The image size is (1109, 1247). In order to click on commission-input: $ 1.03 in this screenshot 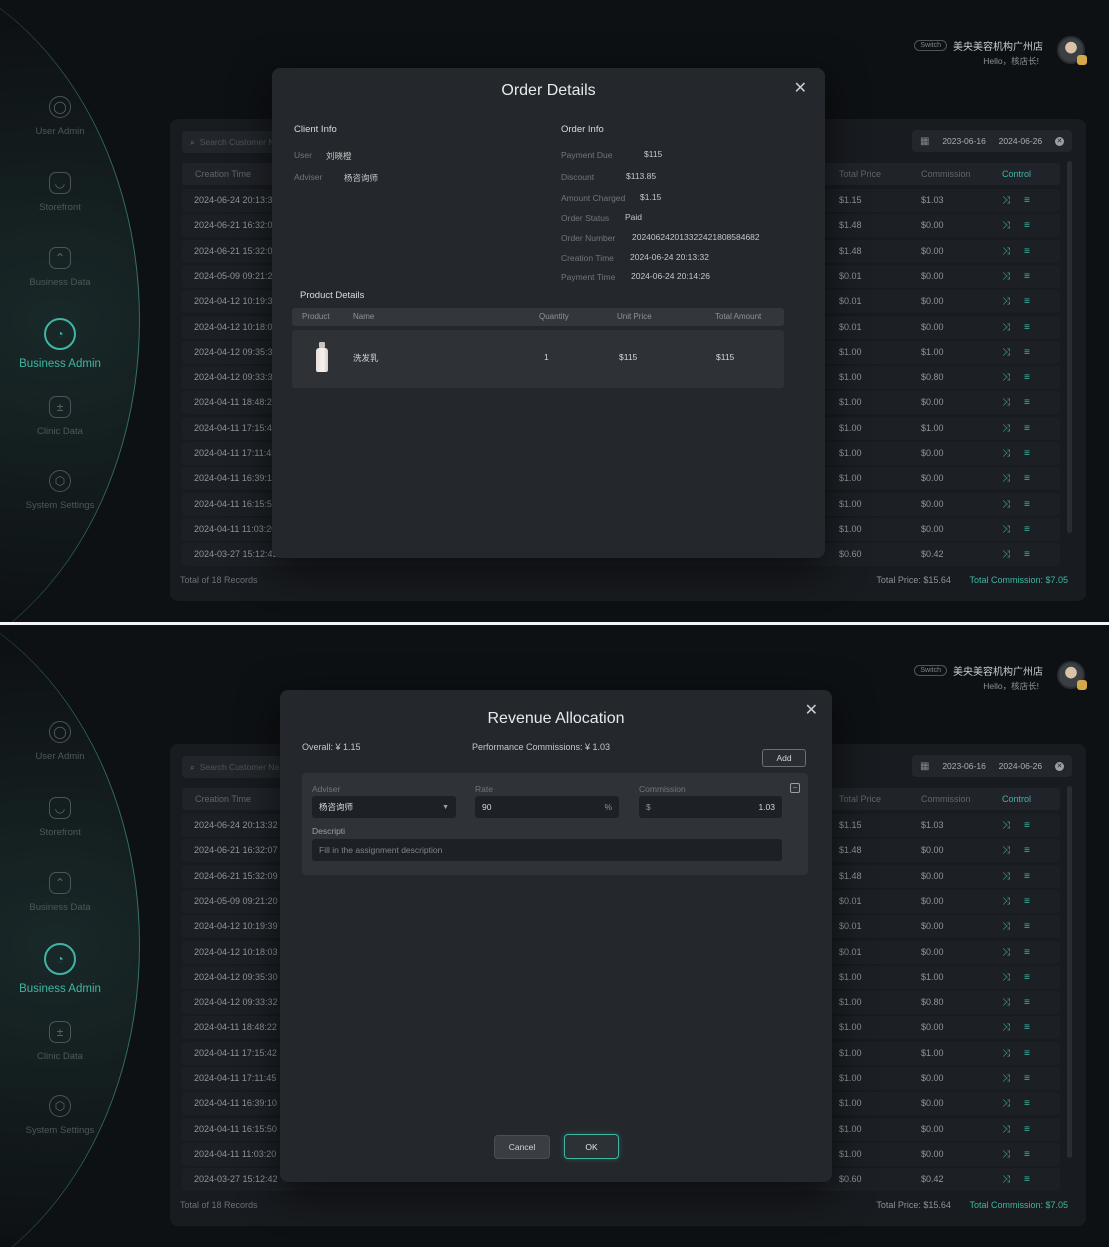, I will do `click(710, 807)`.